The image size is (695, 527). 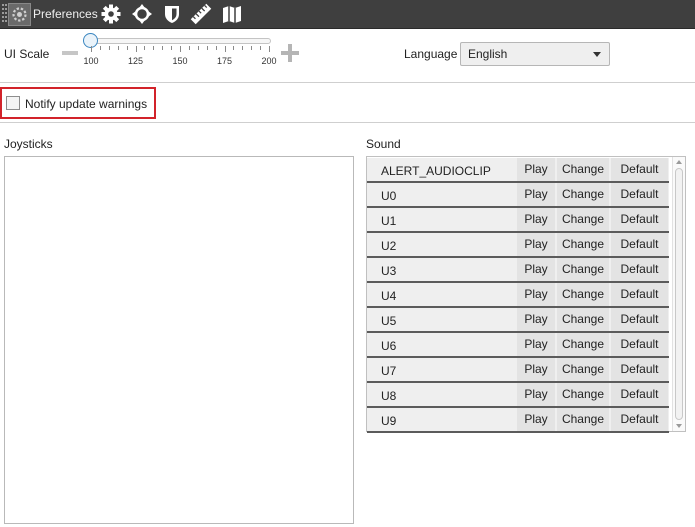 I want to click on joysticks-title: Joysticks, so click(x=28, y=144).